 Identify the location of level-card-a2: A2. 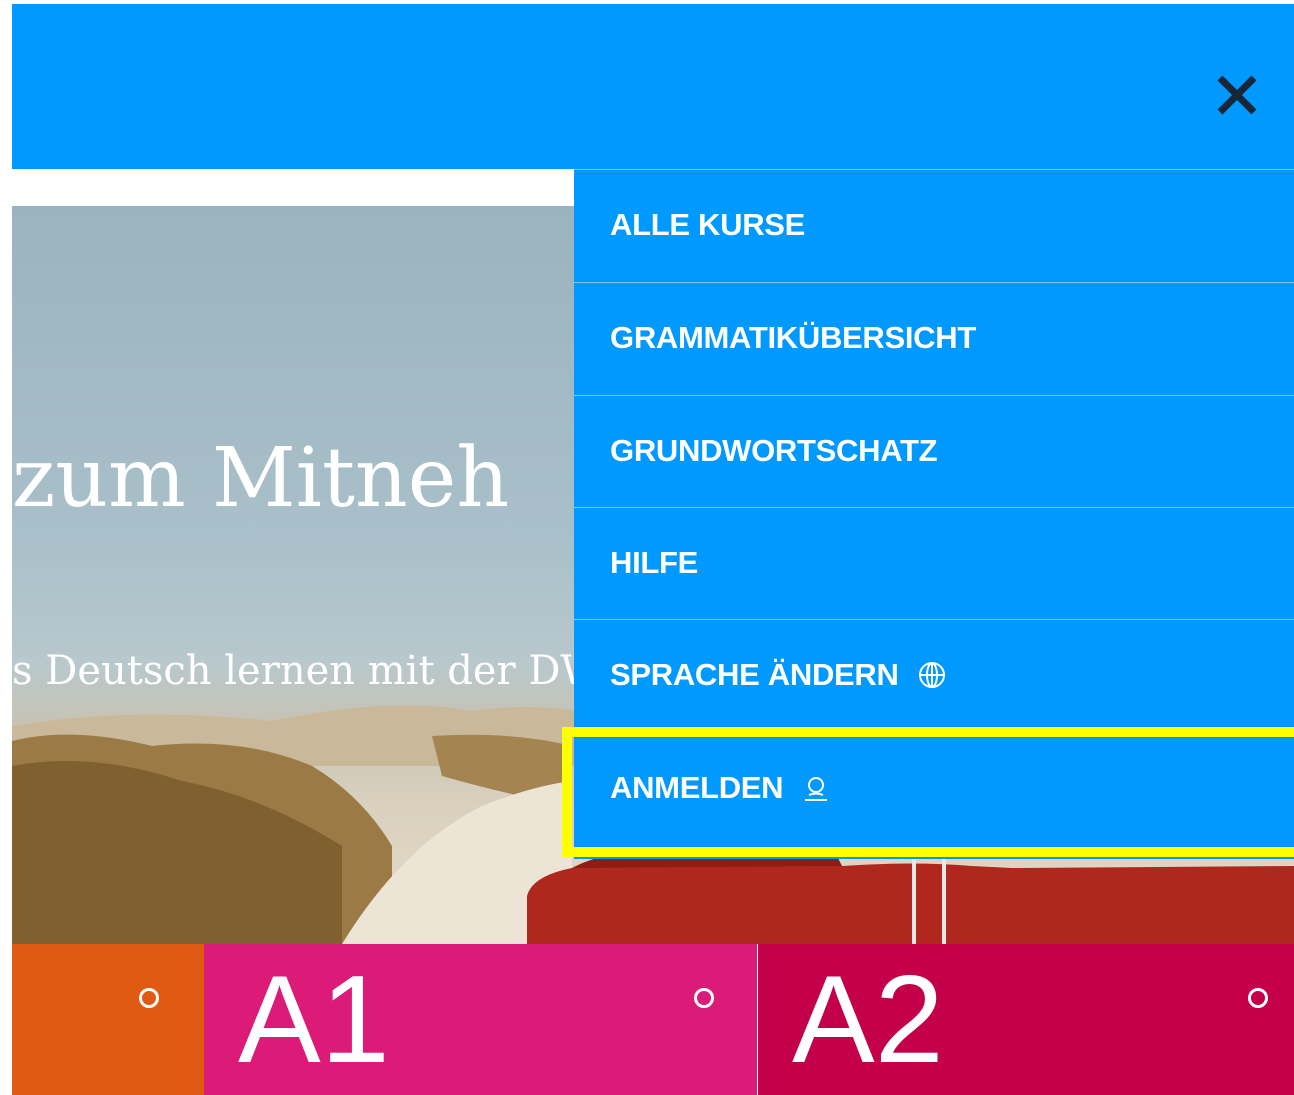
(1026, 1019).